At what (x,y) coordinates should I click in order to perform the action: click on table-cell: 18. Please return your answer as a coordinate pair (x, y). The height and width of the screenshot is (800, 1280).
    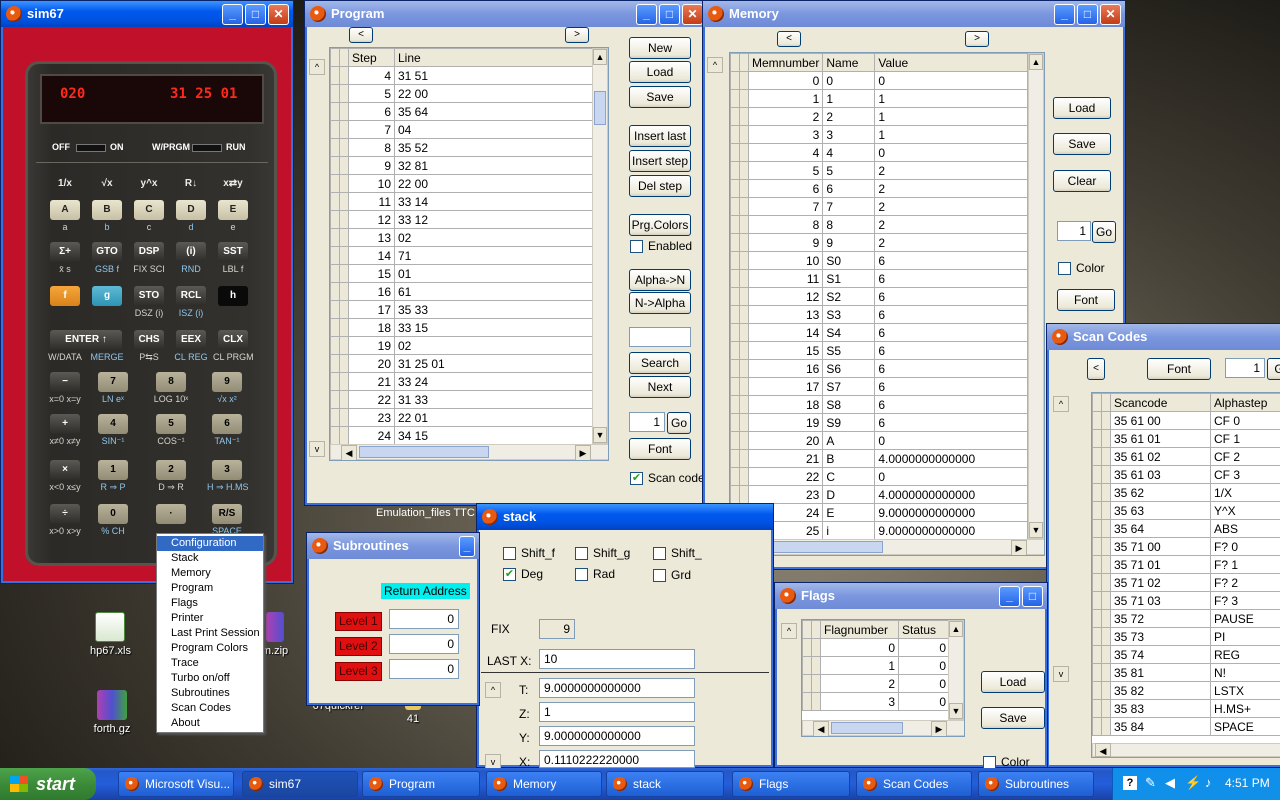
    Looking at the image, I should click on (785, 404).